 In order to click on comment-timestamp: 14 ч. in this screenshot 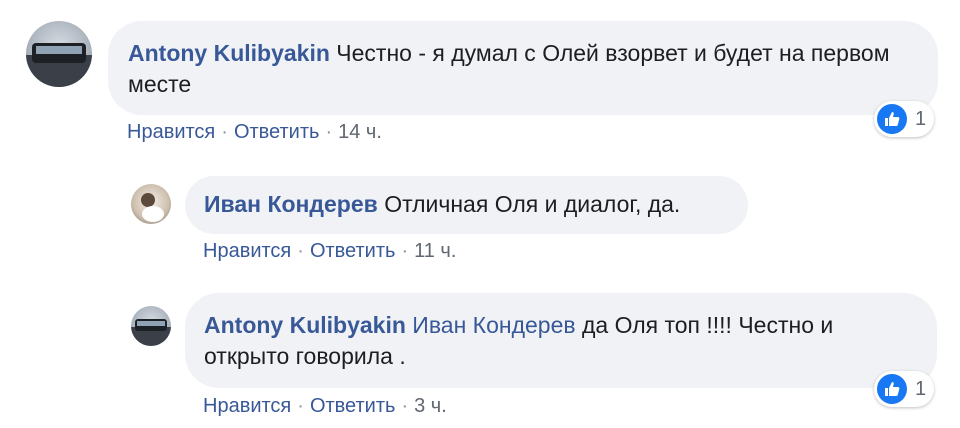, I will do `click(360, 132)`.